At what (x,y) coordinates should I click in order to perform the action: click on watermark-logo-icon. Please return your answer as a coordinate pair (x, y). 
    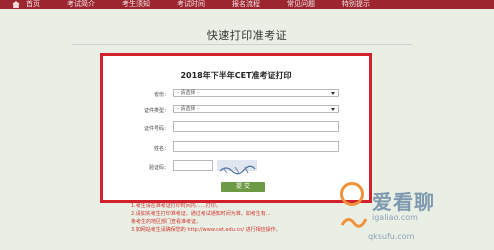
    Looking at the image, I should click on (352, 194).